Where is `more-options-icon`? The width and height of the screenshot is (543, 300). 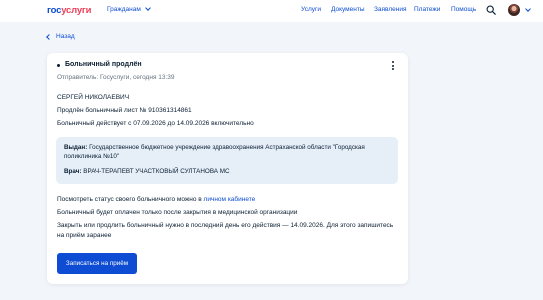
more-options-icon is located at coordinates (393, 65).